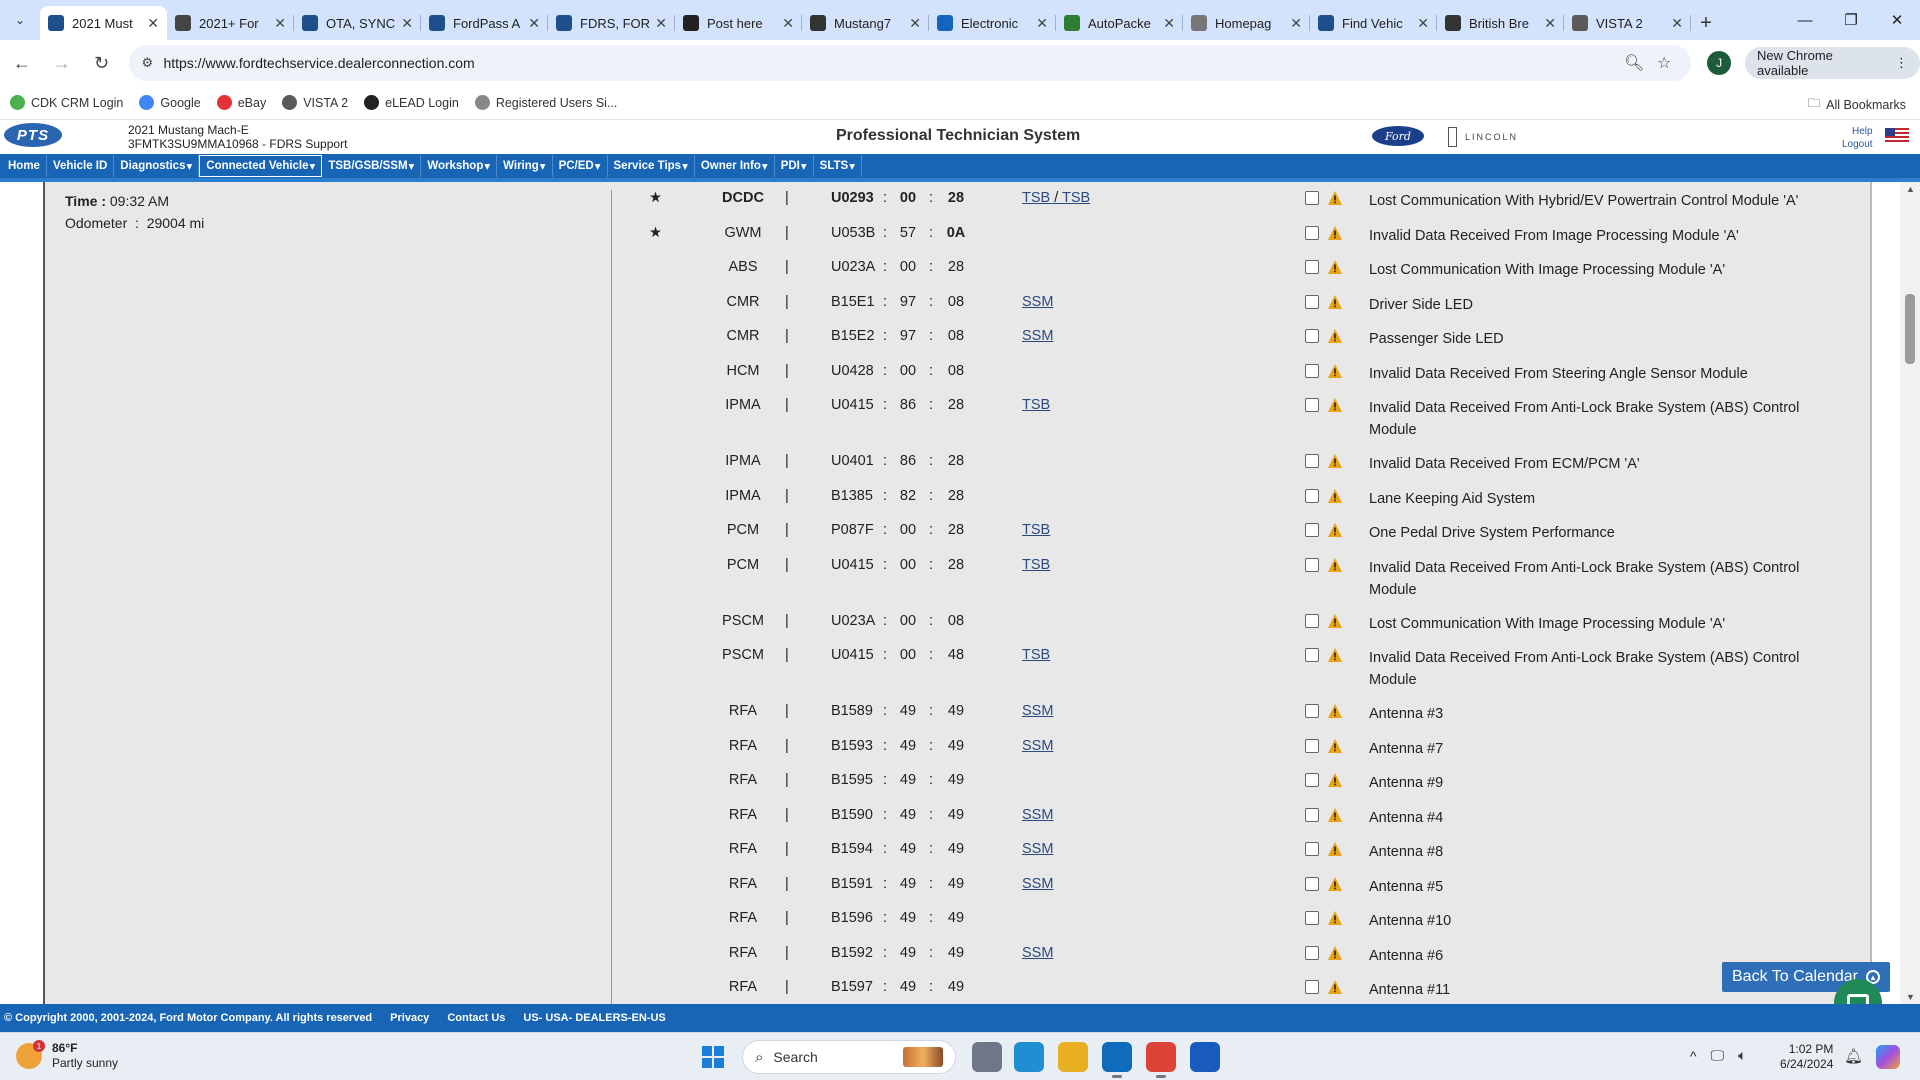  What do you see at coordinates (241, 102) in the screenshot?
I see `bookmark-item: eBay` at bounding box center [241, 102].